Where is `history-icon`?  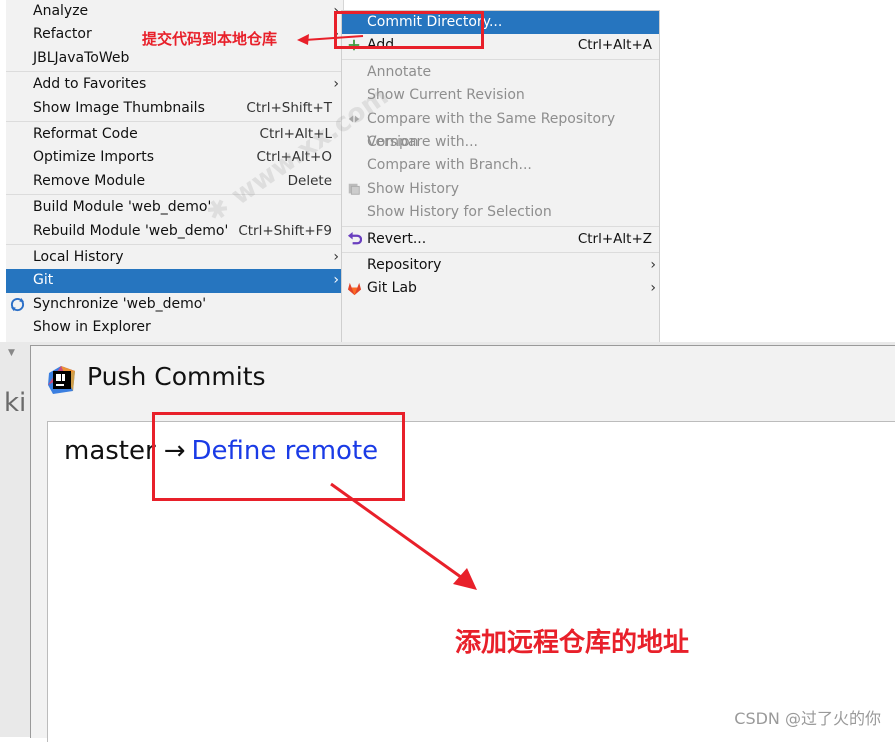
history-icon is located at coordinates (354, 190).